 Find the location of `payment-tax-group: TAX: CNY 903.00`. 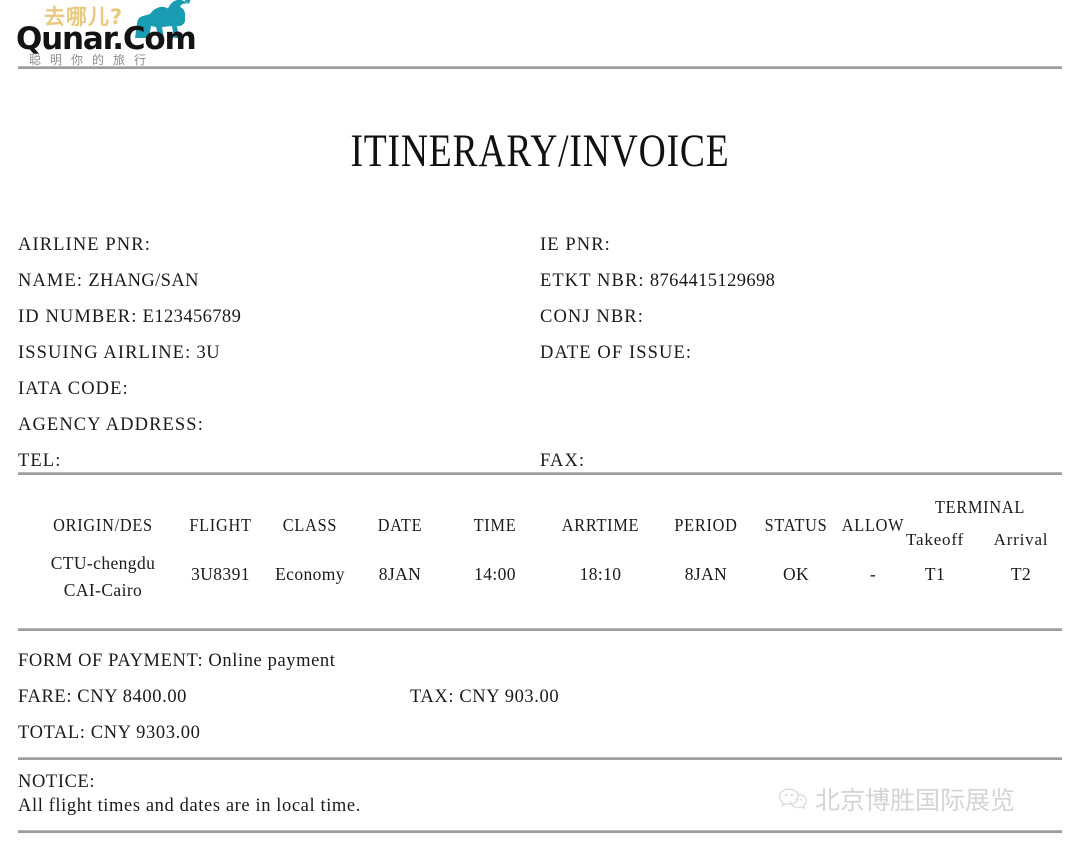

payment-tax-group: TAX: CNY 903.00 is located at coordinates (484, 697).